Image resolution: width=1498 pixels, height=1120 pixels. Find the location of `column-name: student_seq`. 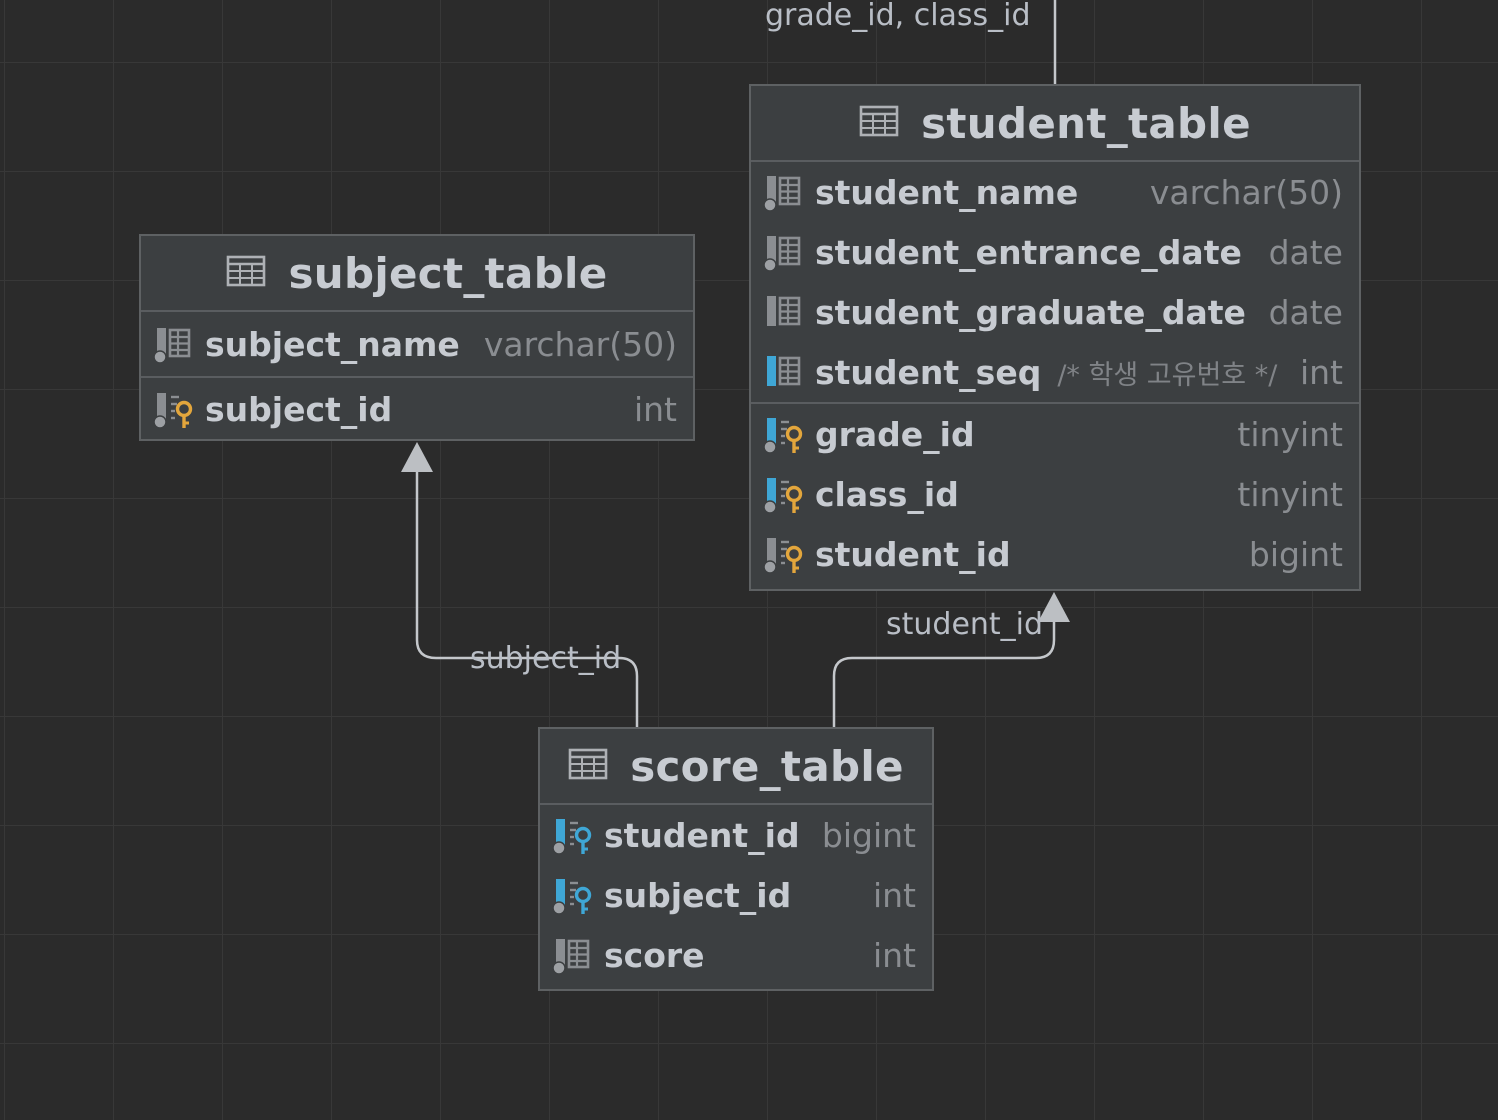

column-name: student_seq is located at coordinates (928, 372).